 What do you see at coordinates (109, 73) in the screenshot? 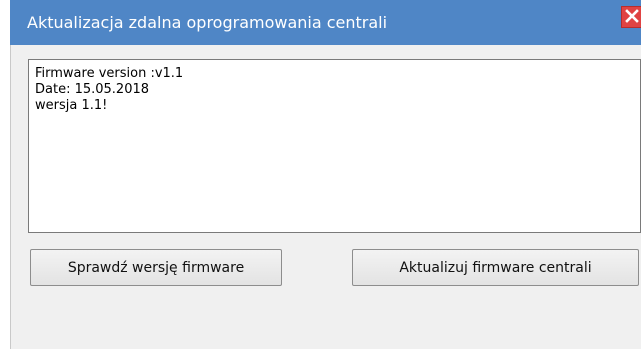
I see `firmware-version-line: Firmware version :v1.1` at bounding box center [109, 73].